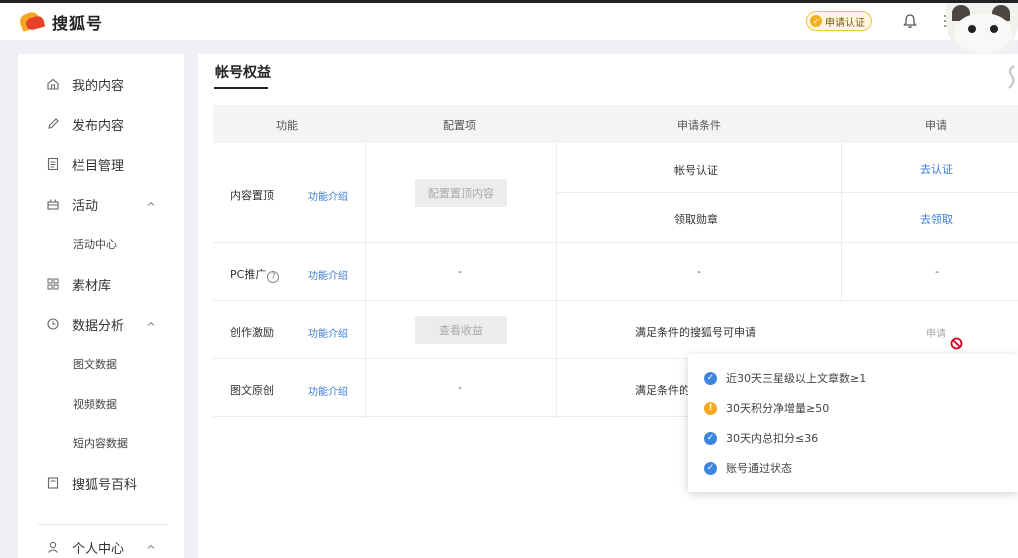  Describe the element at coordinates (53, 547) in the screenshot. I see `user-icon` at that location.